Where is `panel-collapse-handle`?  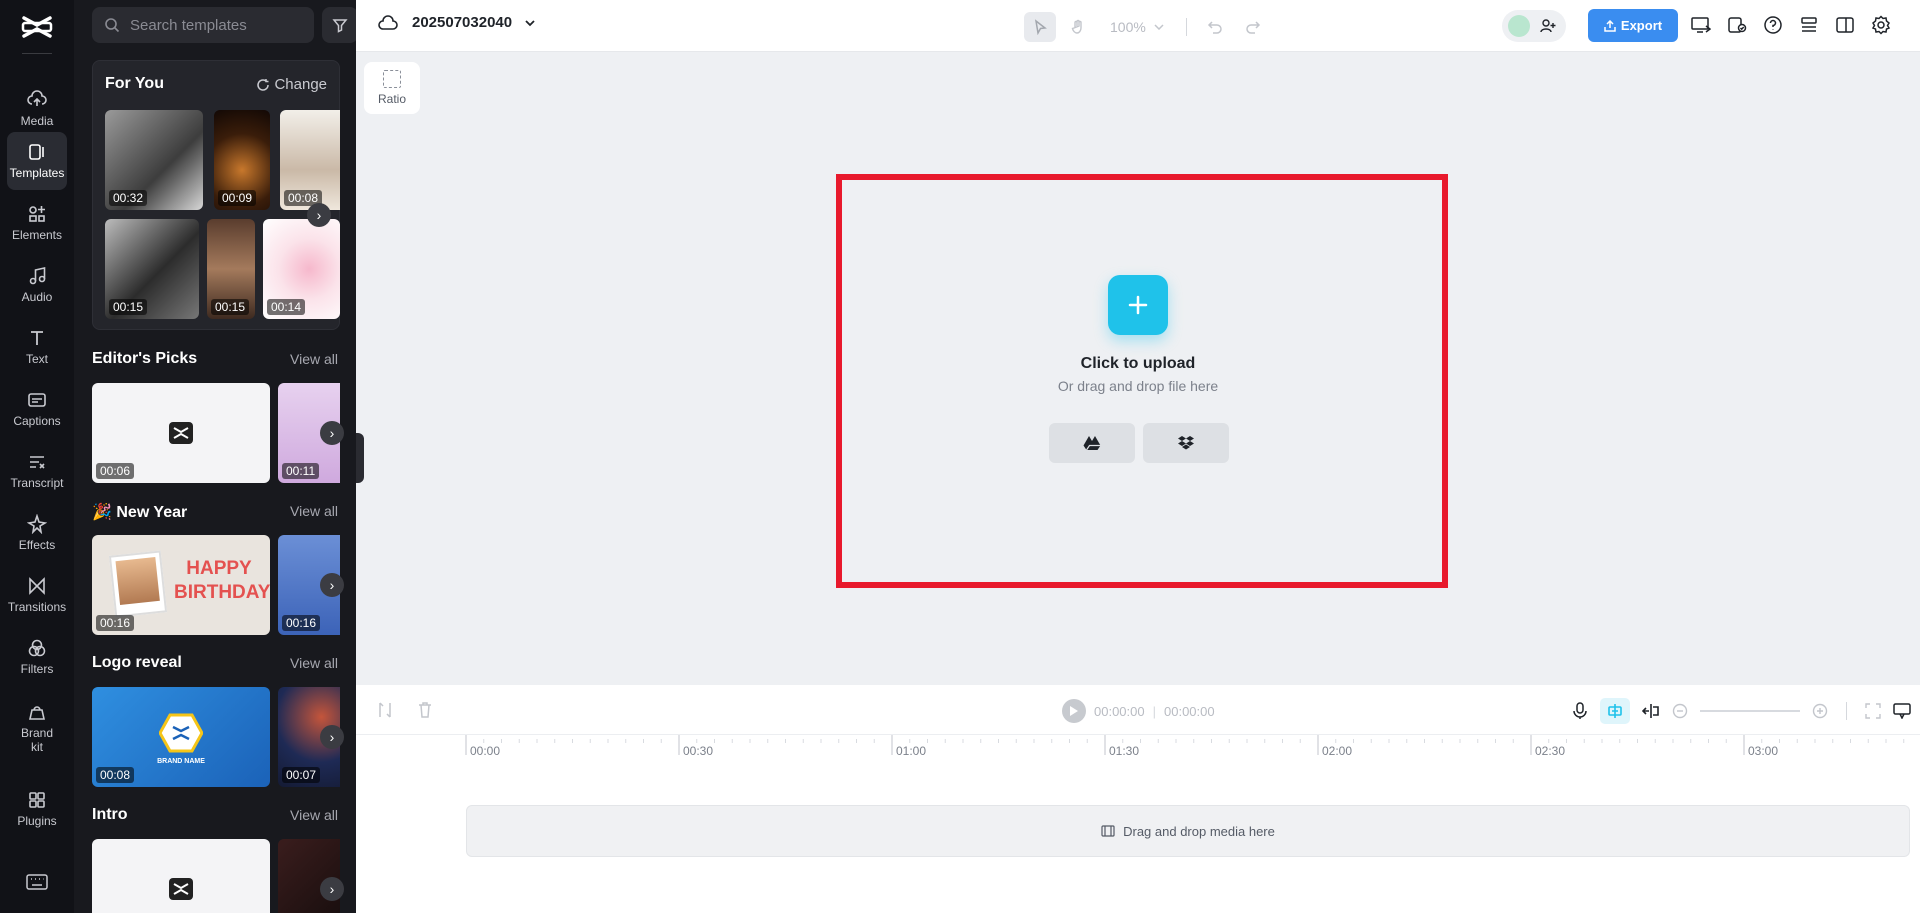 panel-collapse-handle is located at coordinates (360, 458).